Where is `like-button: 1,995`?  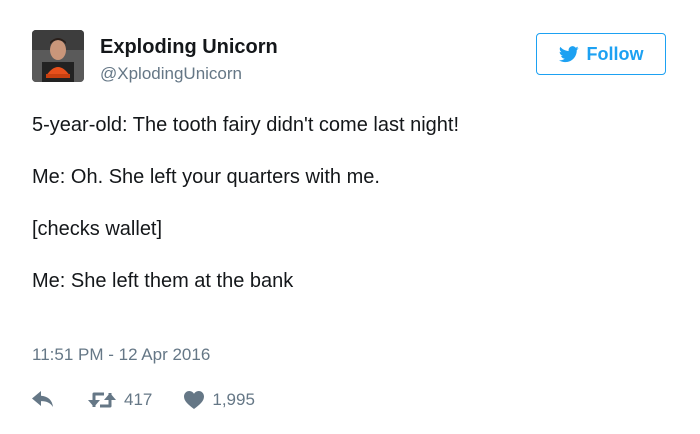 like-button: 1,995 is located at coordinates (219, 400).